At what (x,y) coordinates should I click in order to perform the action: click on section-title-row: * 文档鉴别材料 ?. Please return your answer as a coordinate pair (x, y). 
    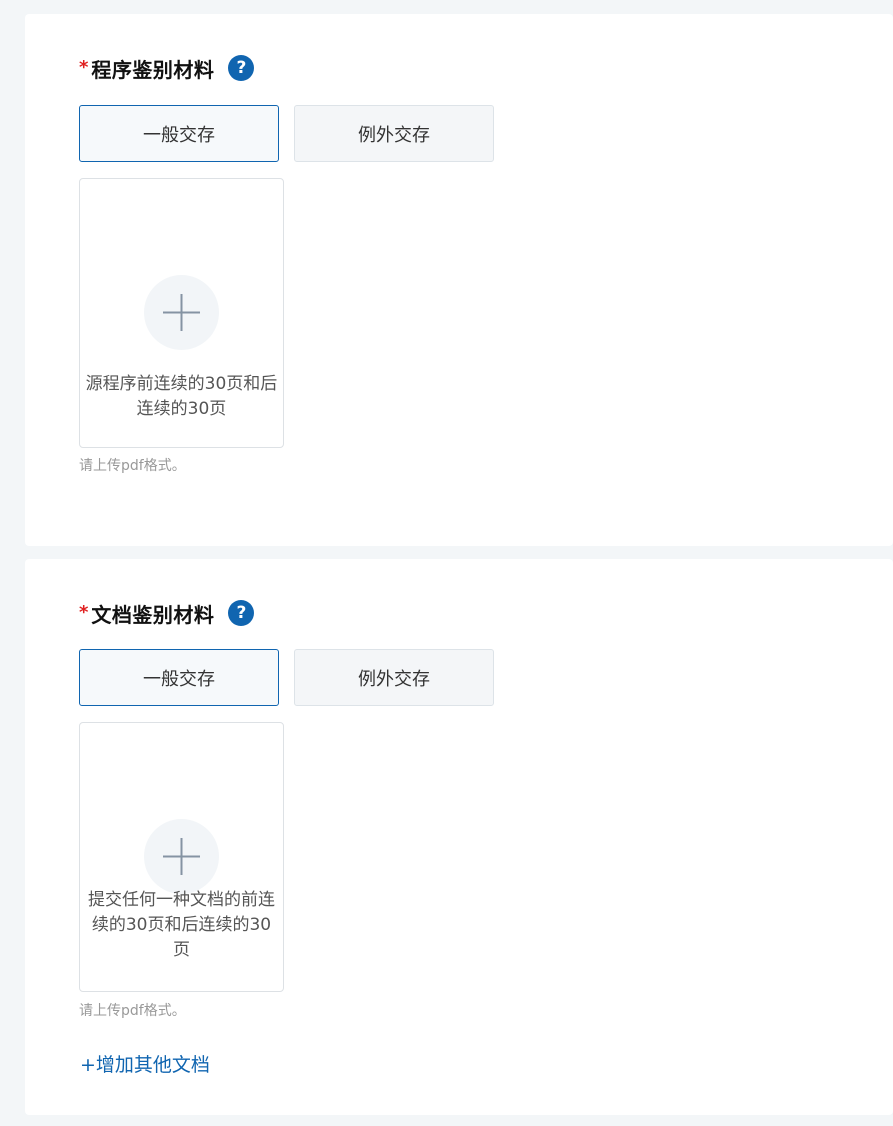
    Looking at the image, I should click on (167, 613).